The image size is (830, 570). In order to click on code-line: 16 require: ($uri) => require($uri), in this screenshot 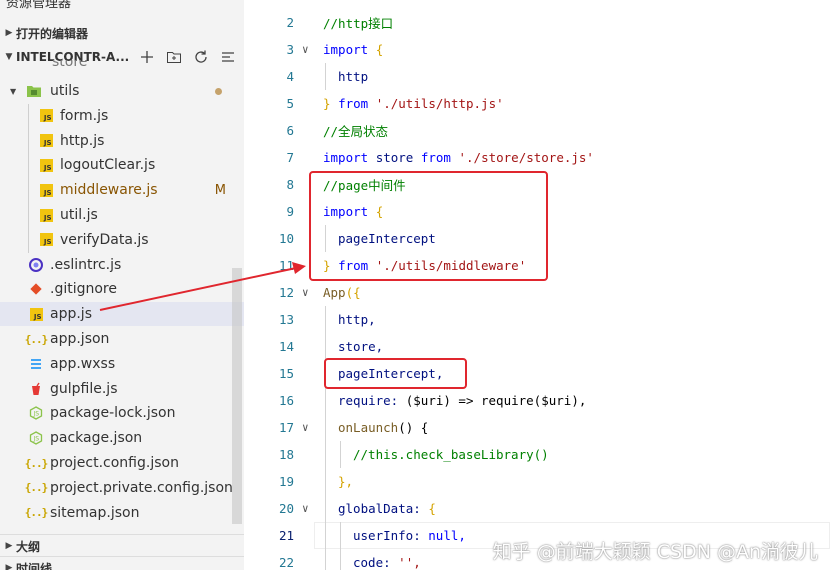, I will do `click(537, 400)`.